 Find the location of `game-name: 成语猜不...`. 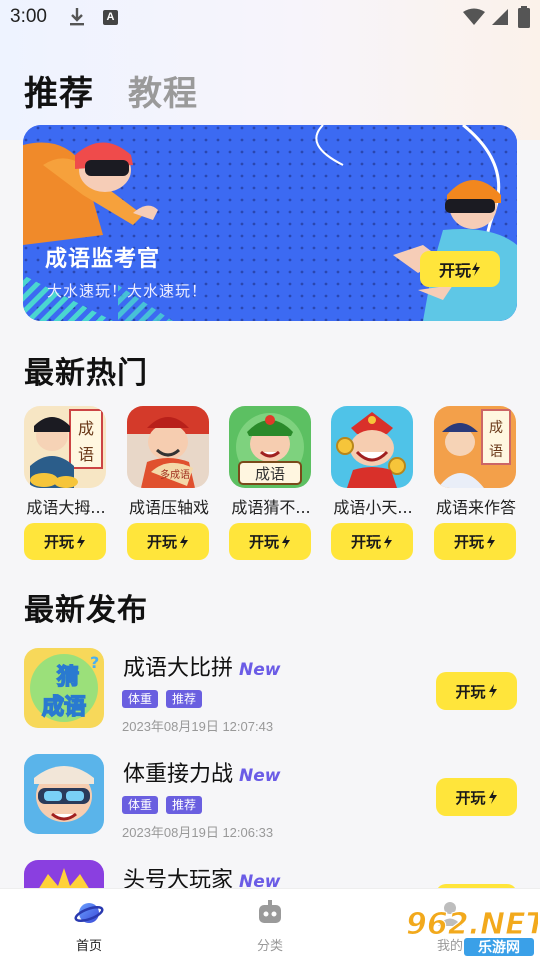

game-name: 成语猜不... is located at coordinates (271, 507).